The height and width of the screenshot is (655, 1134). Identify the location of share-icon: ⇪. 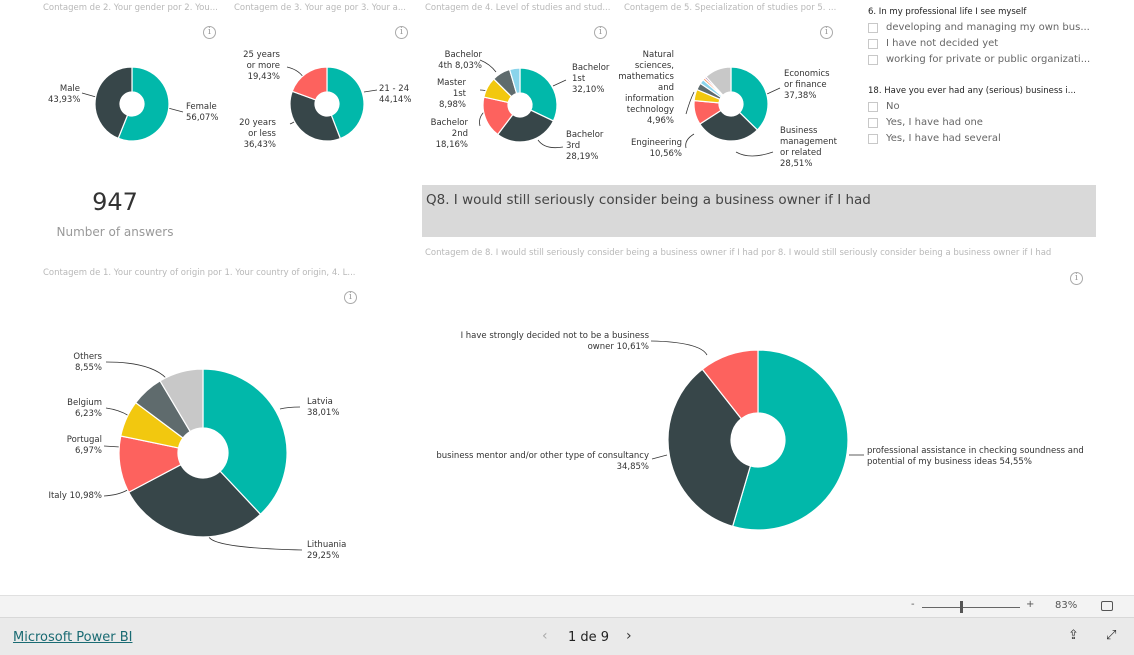
(1073, 635).